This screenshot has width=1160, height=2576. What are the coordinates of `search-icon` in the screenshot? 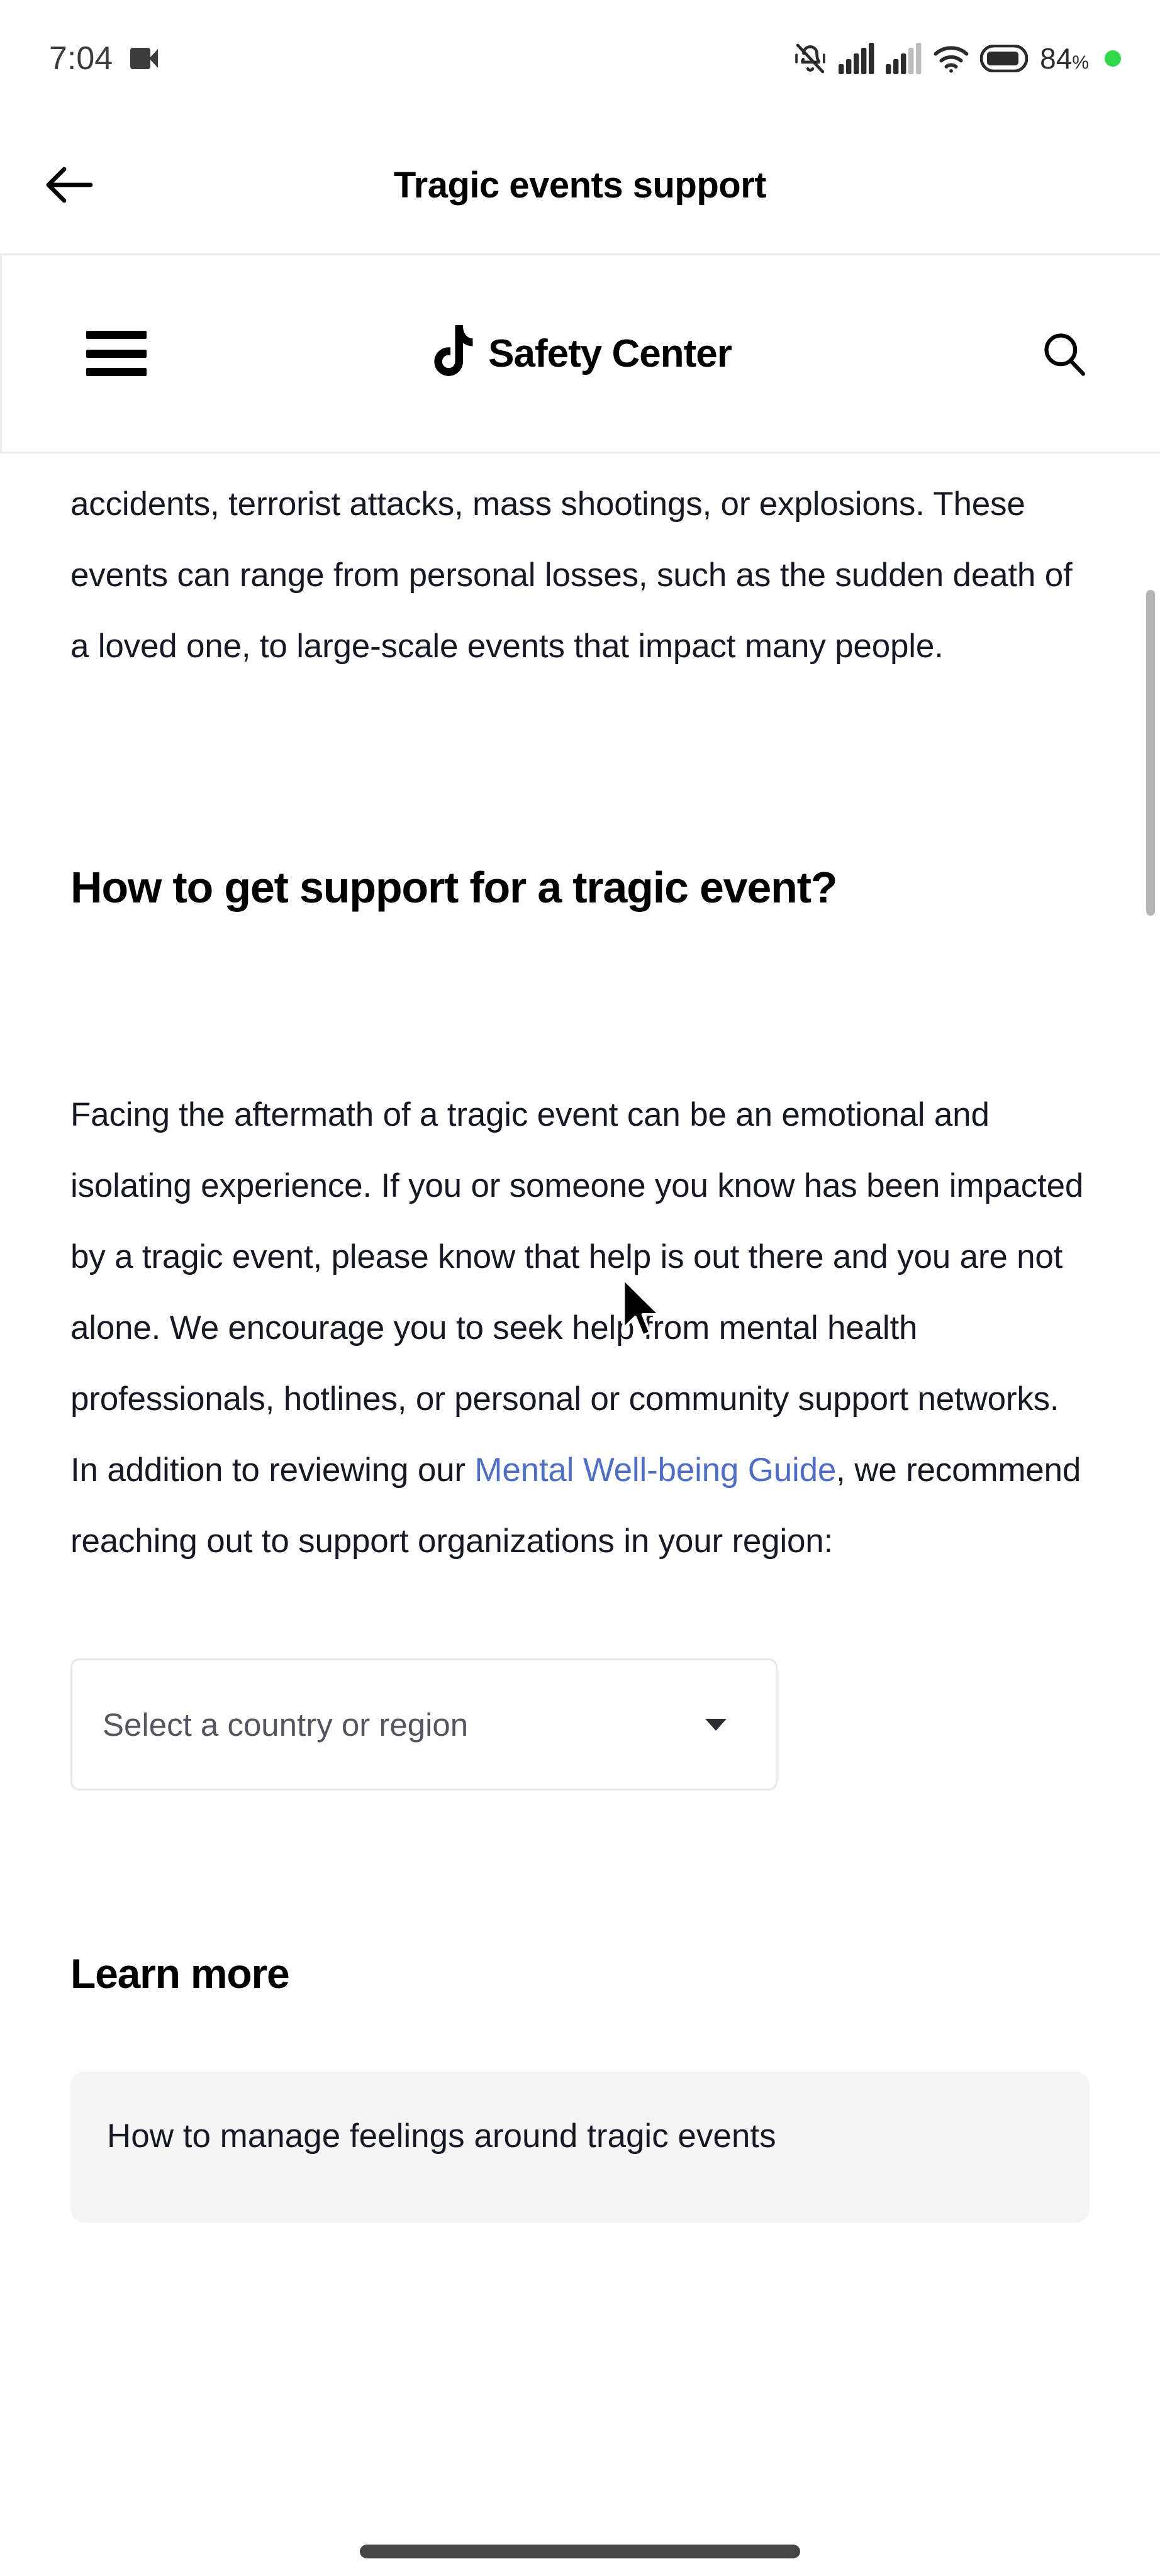 It's located at (1064, 353).